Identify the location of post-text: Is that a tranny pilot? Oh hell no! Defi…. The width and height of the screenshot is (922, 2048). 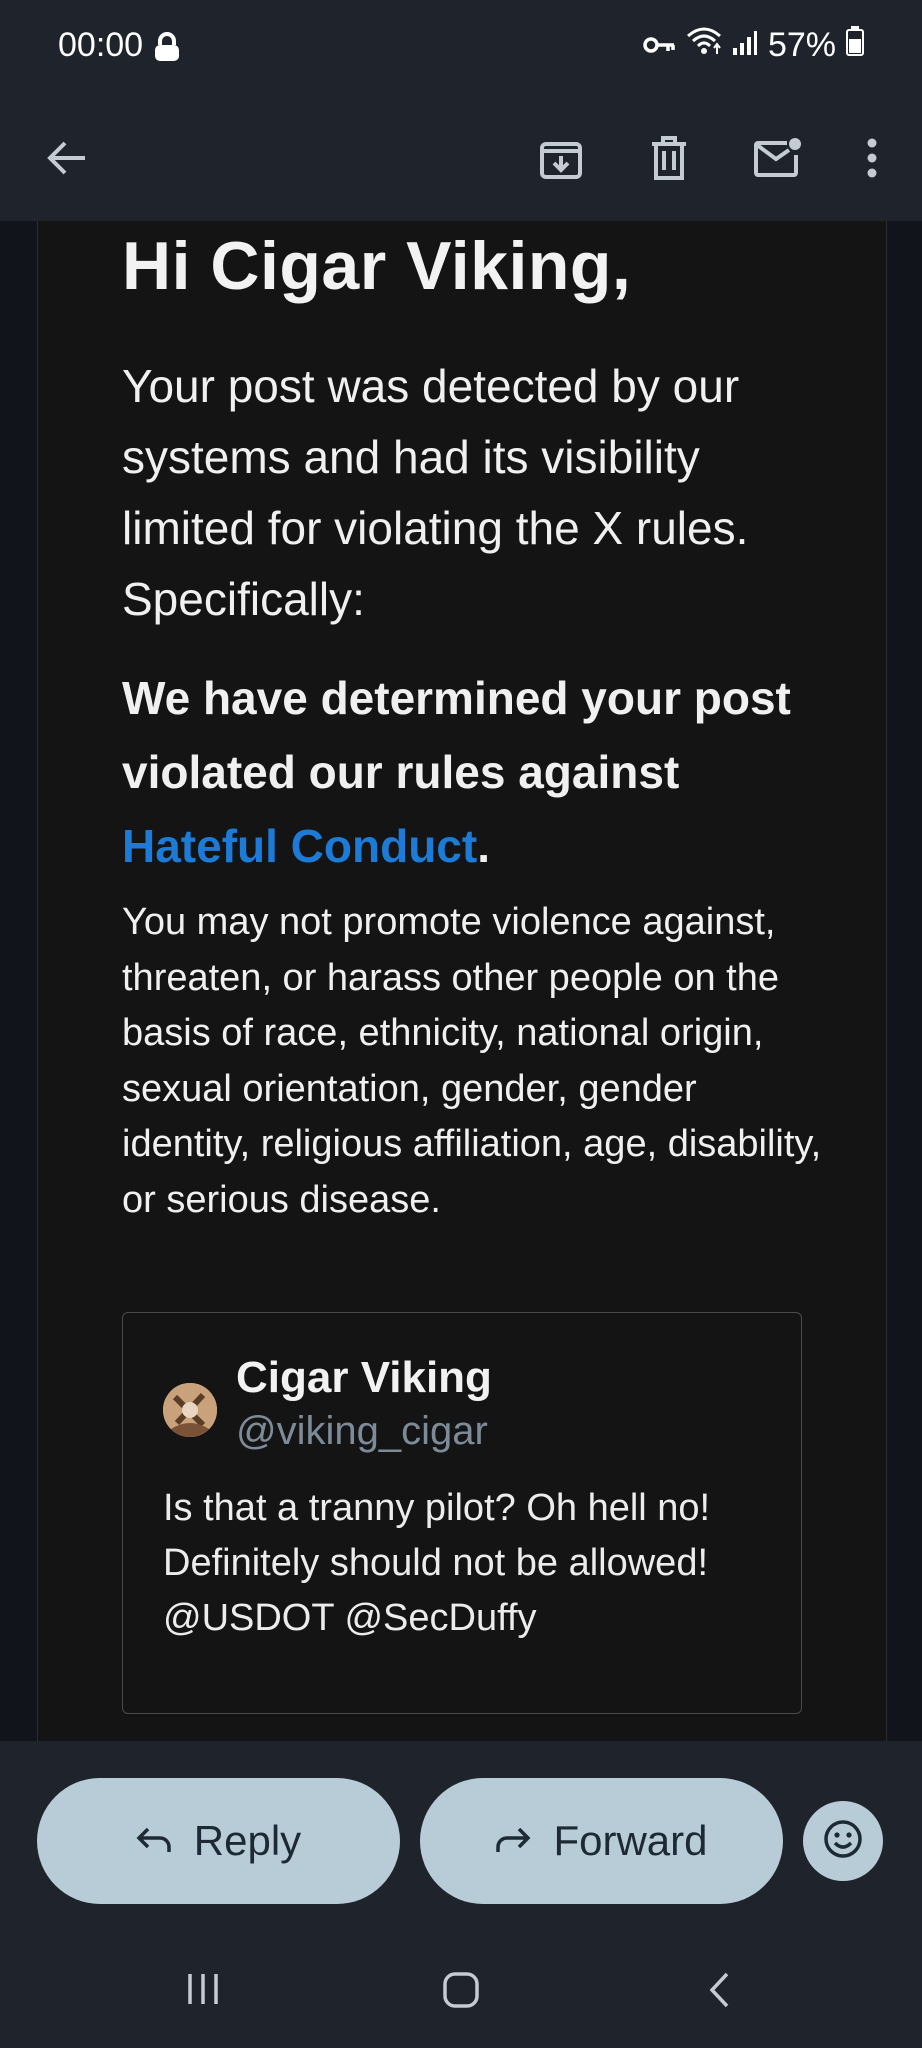
(437, 1563).